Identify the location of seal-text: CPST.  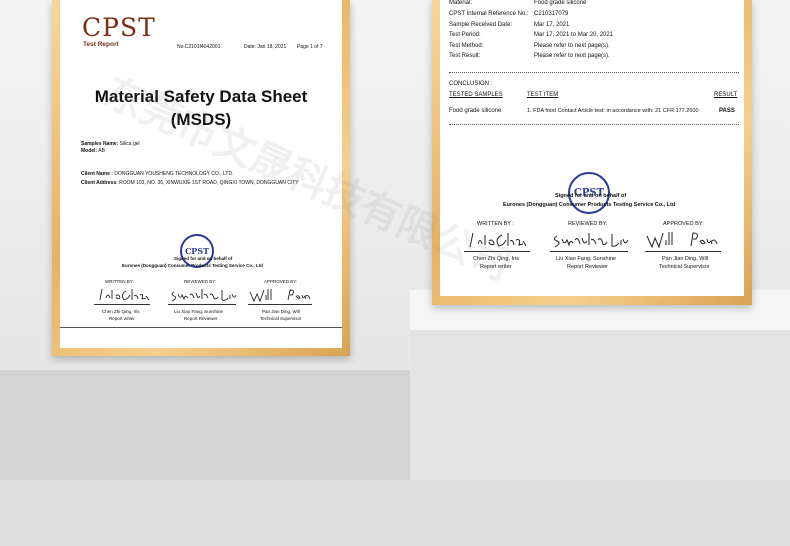
(197, 251).